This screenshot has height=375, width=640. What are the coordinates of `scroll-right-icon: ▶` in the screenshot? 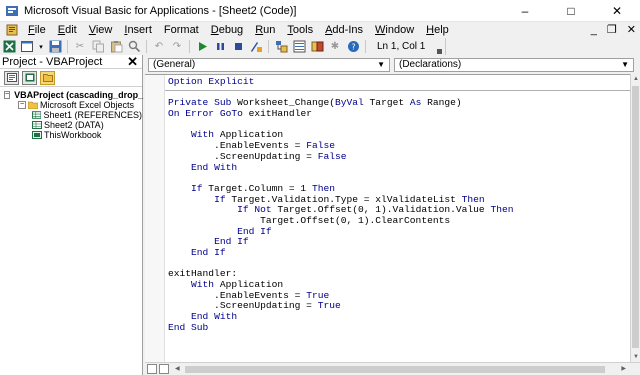 It's located at (623, 369).